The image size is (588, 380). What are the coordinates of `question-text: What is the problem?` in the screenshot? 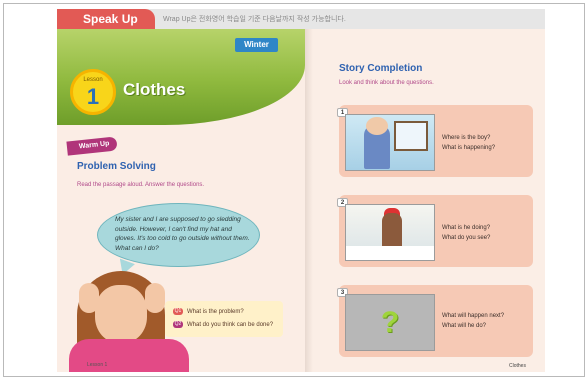 It's located at (215, 311).